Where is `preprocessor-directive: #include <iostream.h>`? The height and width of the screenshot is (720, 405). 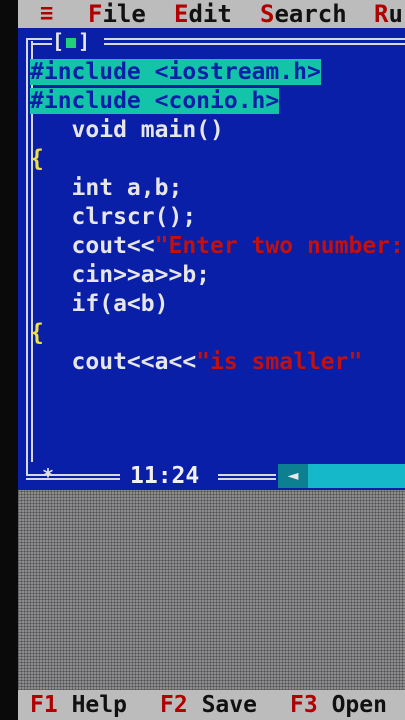
preprocessor-directive: #include <iostream.h> is located at coordinates (175, 72).